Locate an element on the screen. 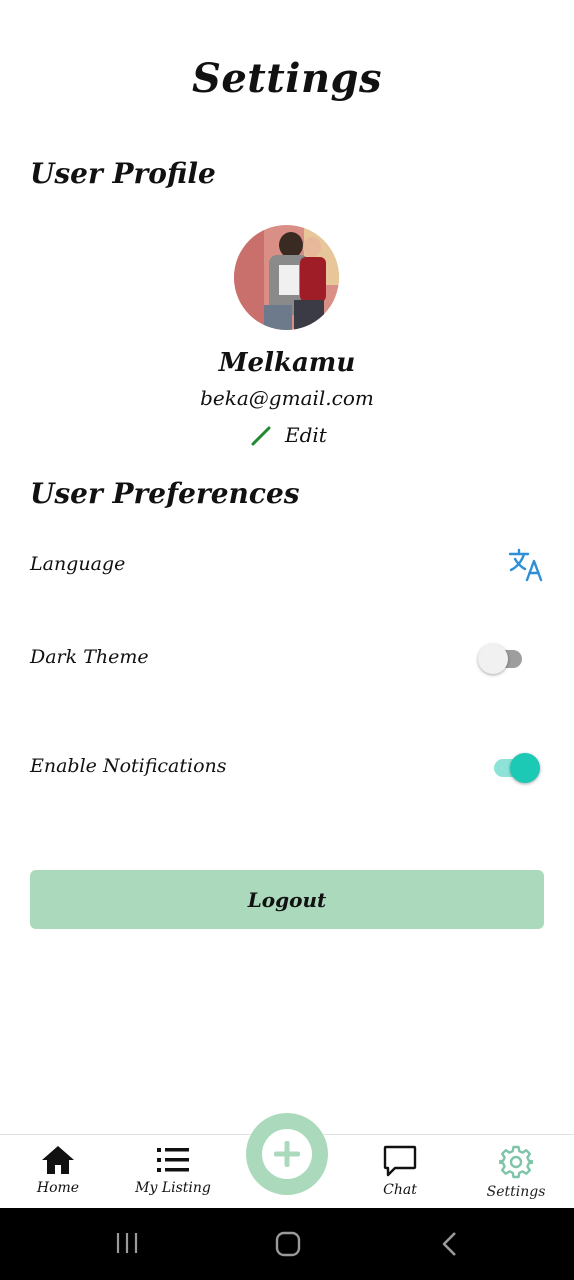  nav-my-listing-label: My Listing is located at coordinates (173, 1188).